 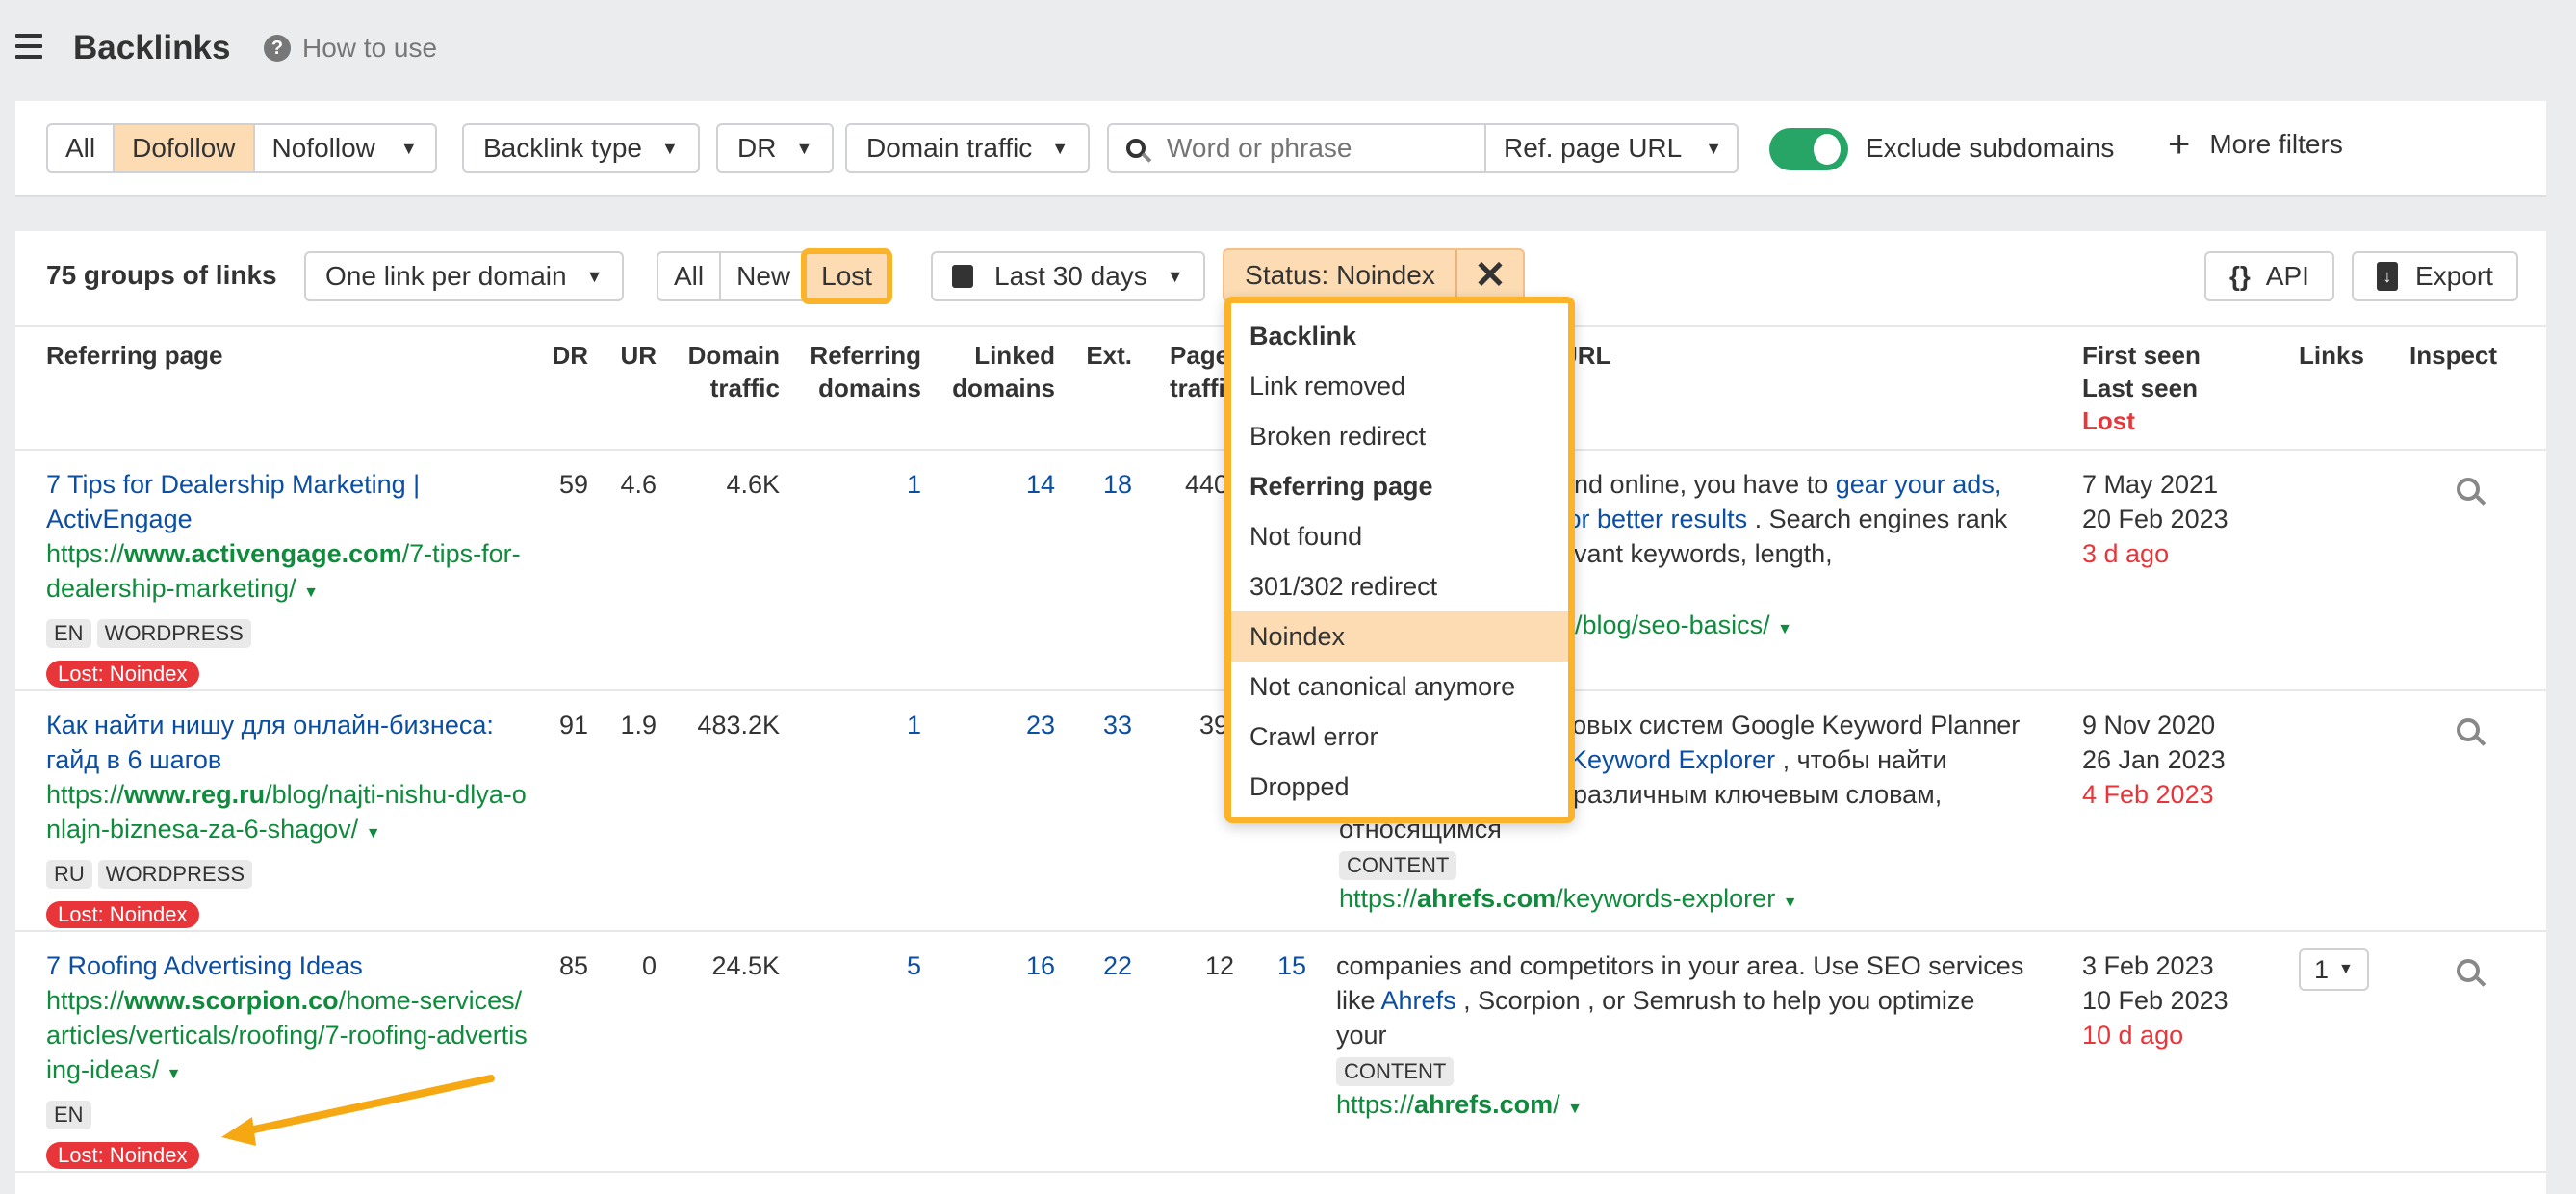 What do you see at coordinates (238, 1131) in the screenshot?
I see `arrow-head` at bounding box center [238, 1131].